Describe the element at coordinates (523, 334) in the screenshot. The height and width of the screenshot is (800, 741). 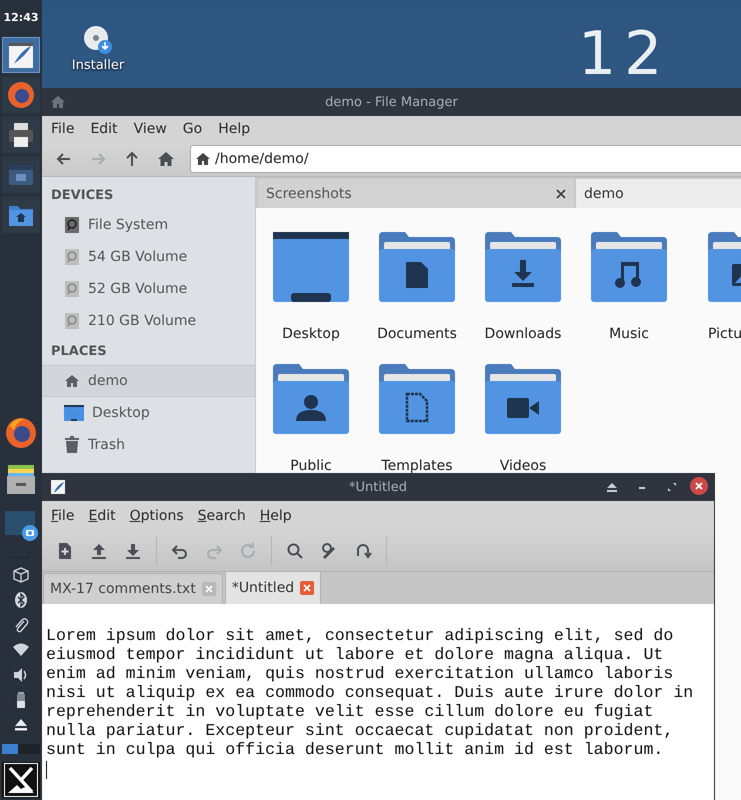
I see `folder-label: Downloads` at that location.